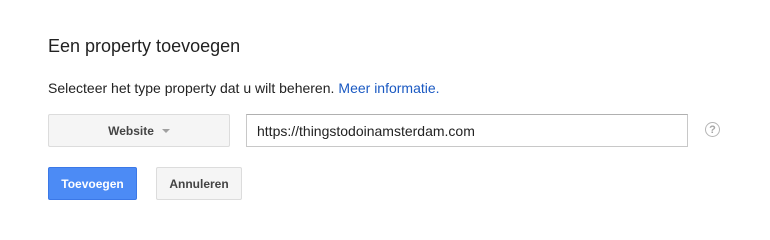  I want to click on chevron-down-icon, so click(165, 131).